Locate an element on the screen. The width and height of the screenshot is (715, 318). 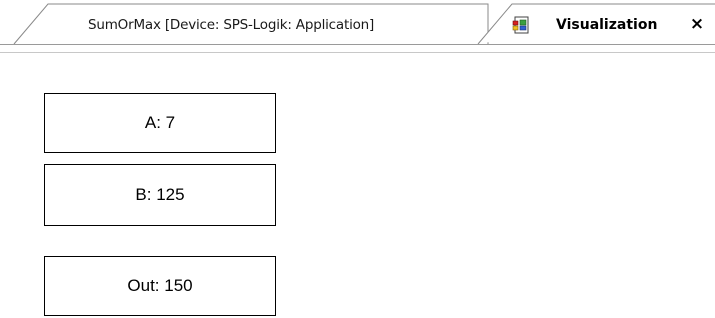
variable-b-box: B: 125 is located at coordinates (160, 195).